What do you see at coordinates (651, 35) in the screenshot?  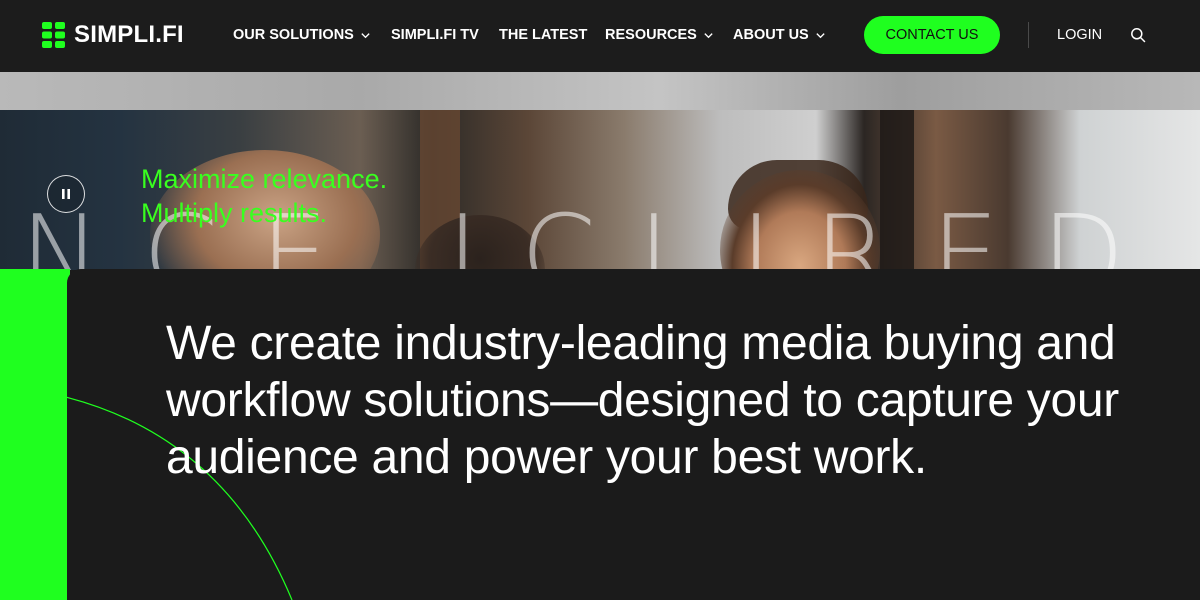 I see `nav-label: RESOURCES` at bounding box center [651, 35].